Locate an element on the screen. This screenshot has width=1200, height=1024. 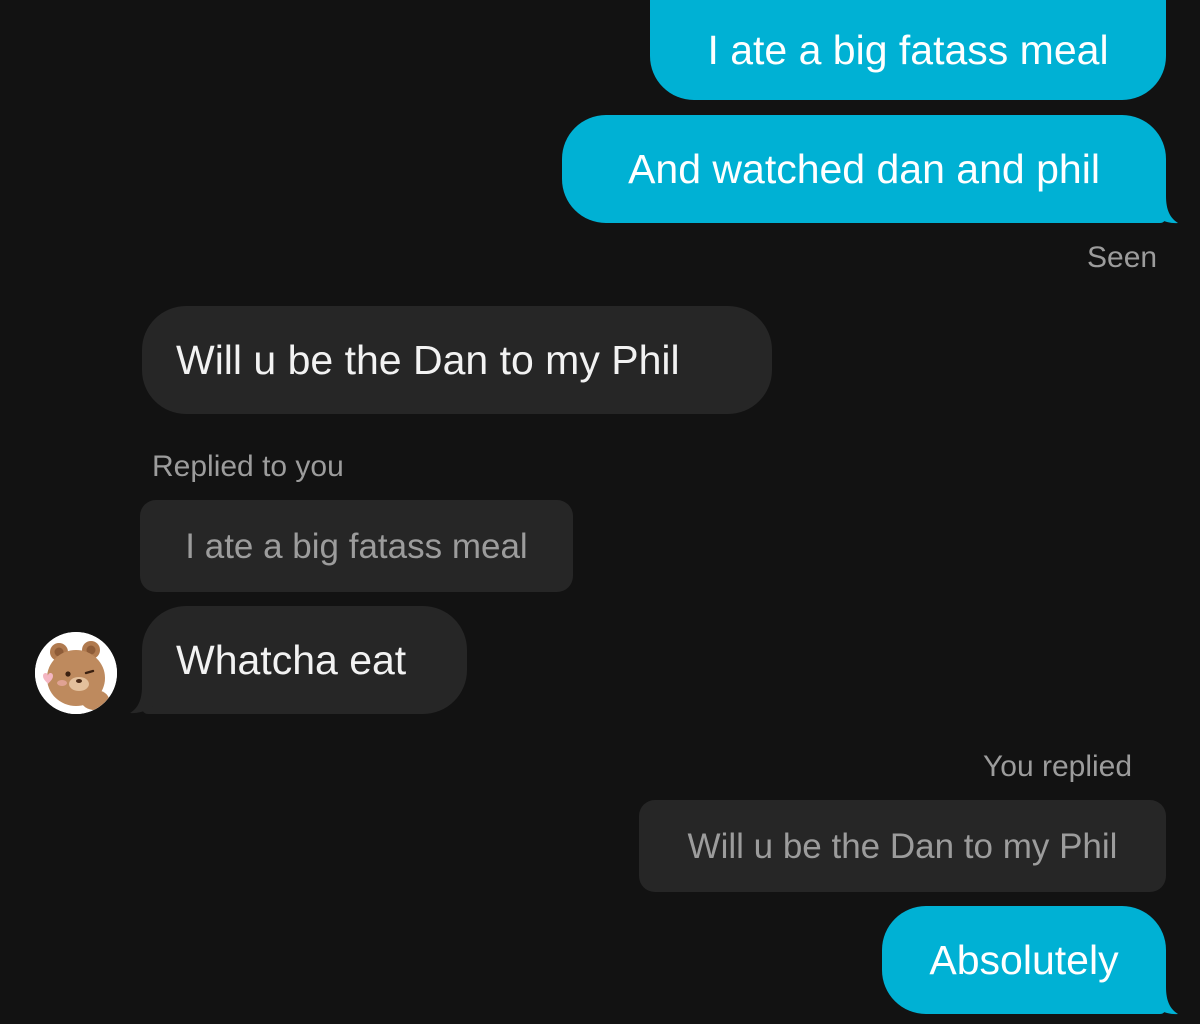
message-text: And watched dan and phil is located at coordinates (864, 168).